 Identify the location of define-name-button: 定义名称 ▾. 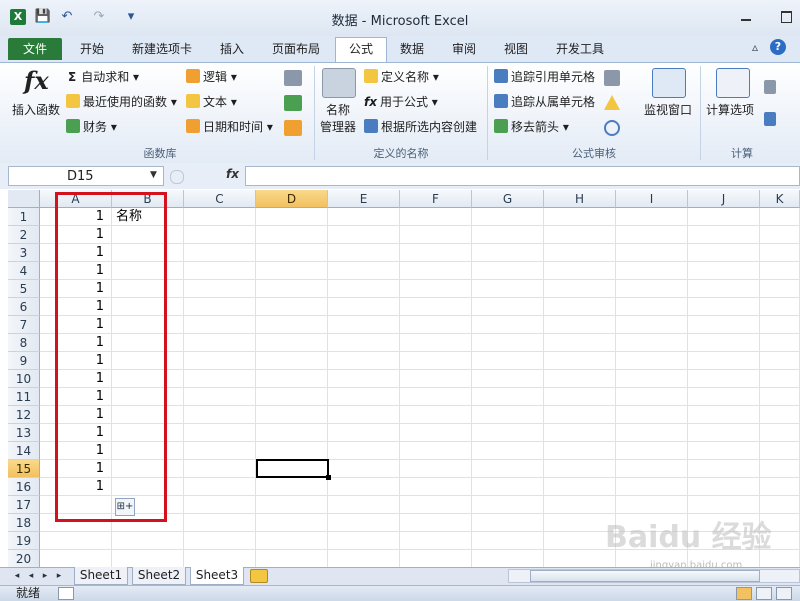
(401, 77).